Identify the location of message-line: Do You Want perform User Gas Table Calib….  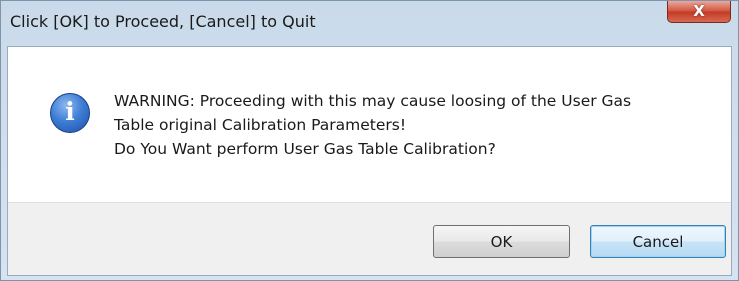
(305, 149).